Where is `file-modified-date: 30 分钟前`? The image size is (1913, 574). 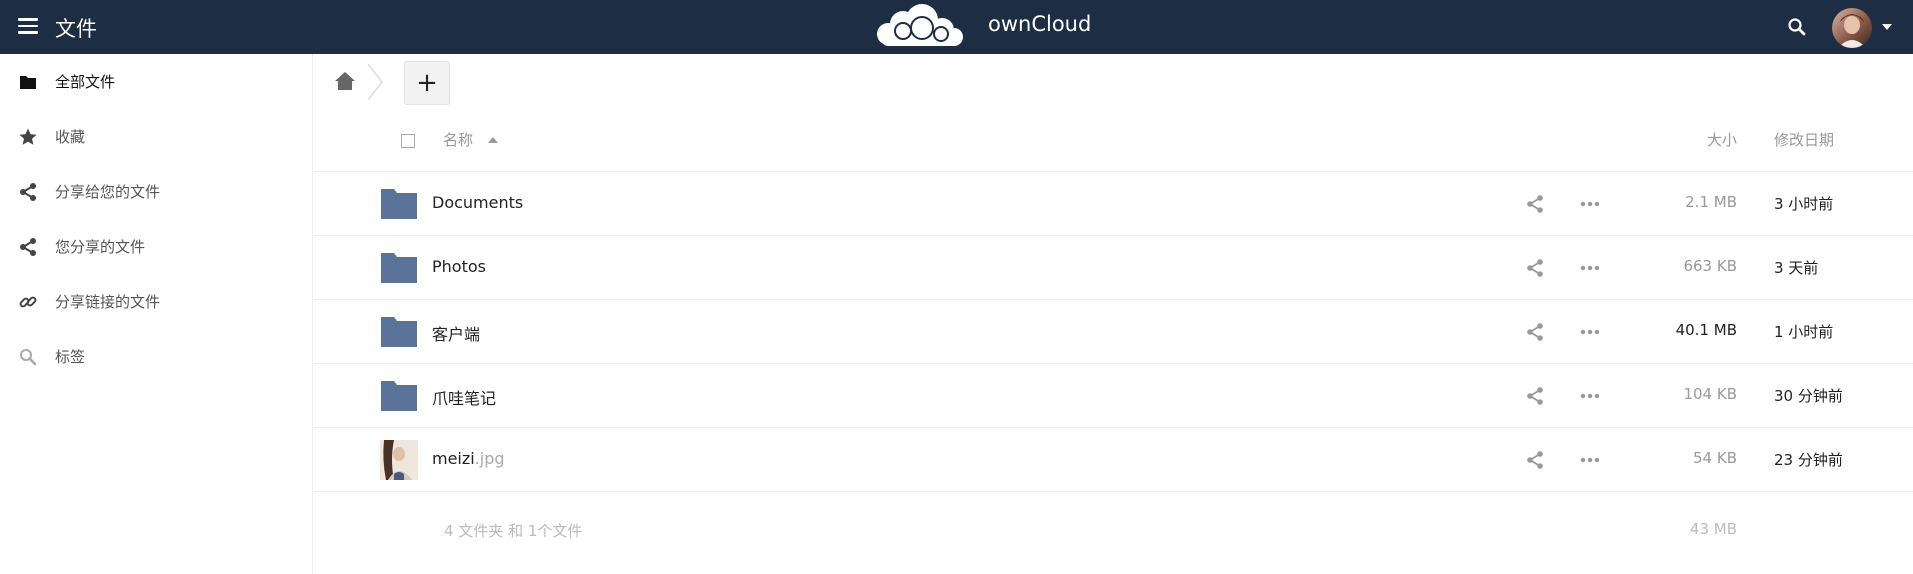
file-modified-date: 30 分钟前 is located at coordinates (1808, 396).